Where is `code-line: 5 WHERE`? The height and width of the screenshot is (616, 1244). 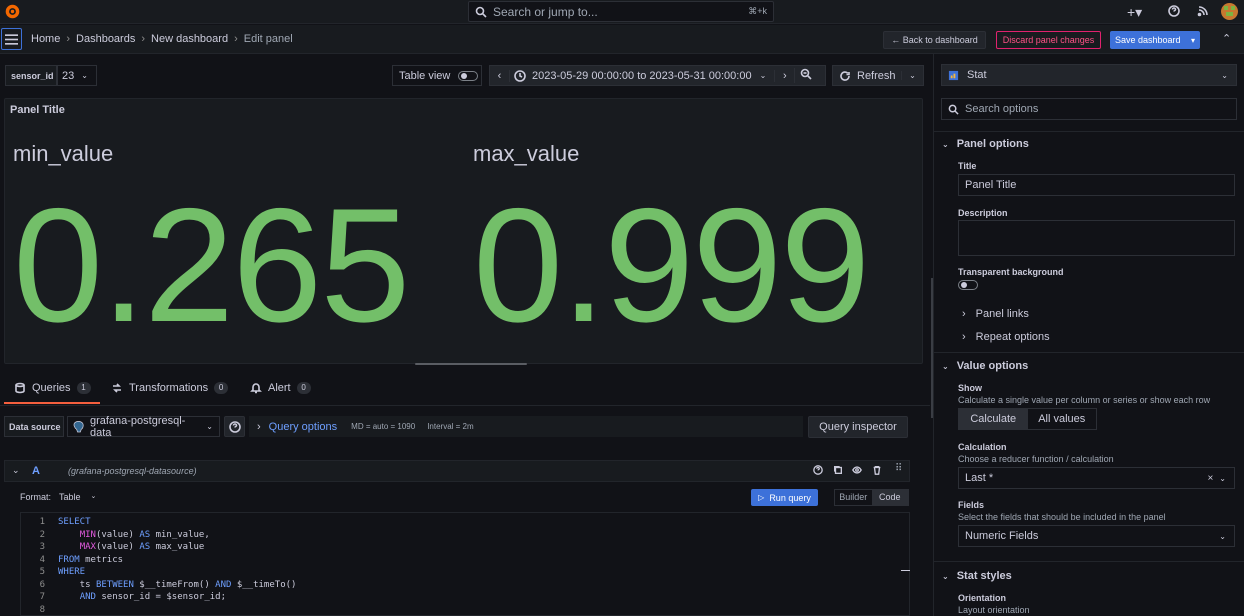
code-line: 5 WHERE is located at coordinates (465, 572).